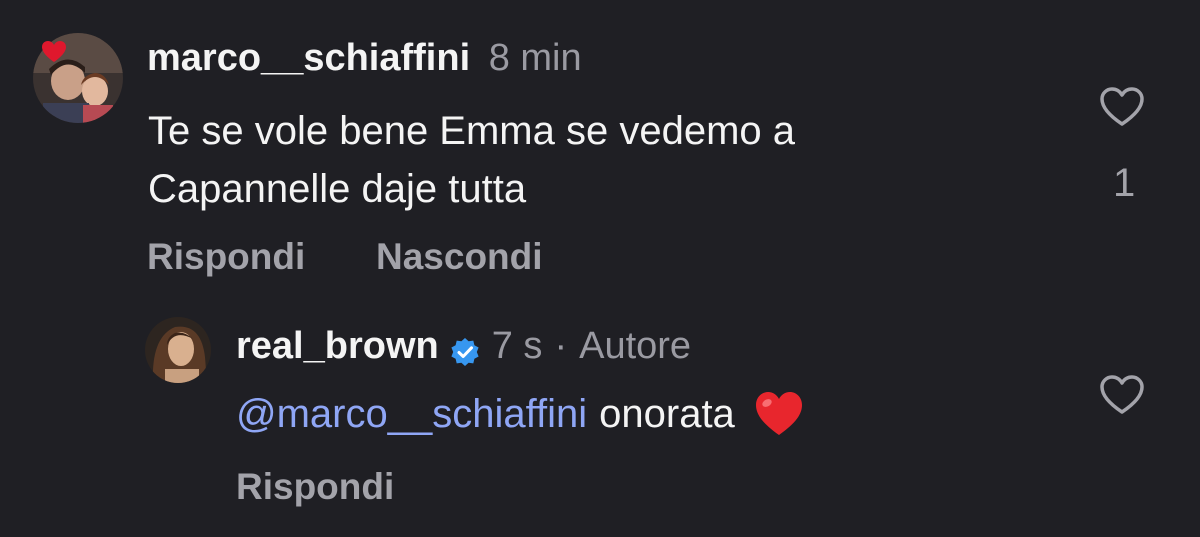 The image size is (1200, 537). What do you see at coordinates (535, 58) in the screenshot?
I see `timestamp: 8 min` at bounding box center [535, 58].